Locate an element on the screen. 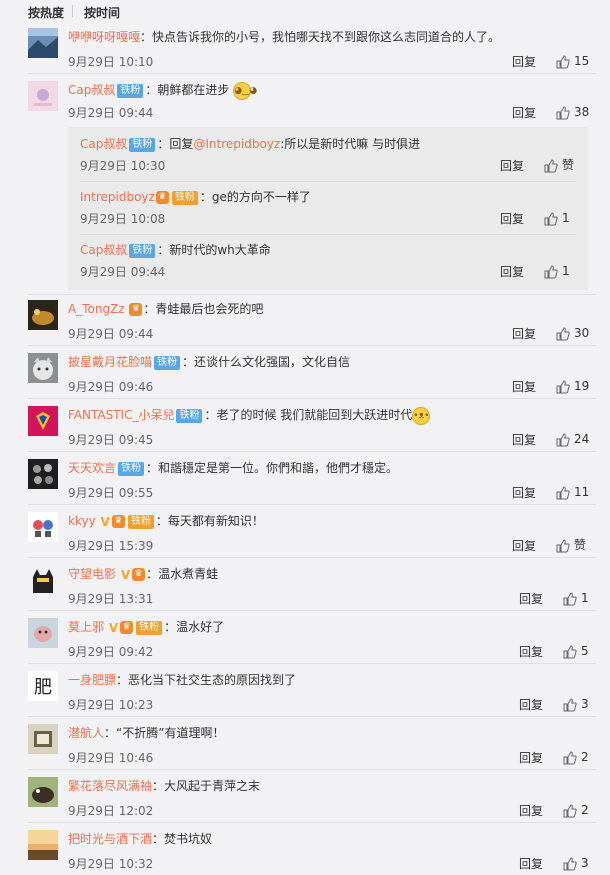  comment-time: 9月29日 09:45 is located at coordinates (111, 440).